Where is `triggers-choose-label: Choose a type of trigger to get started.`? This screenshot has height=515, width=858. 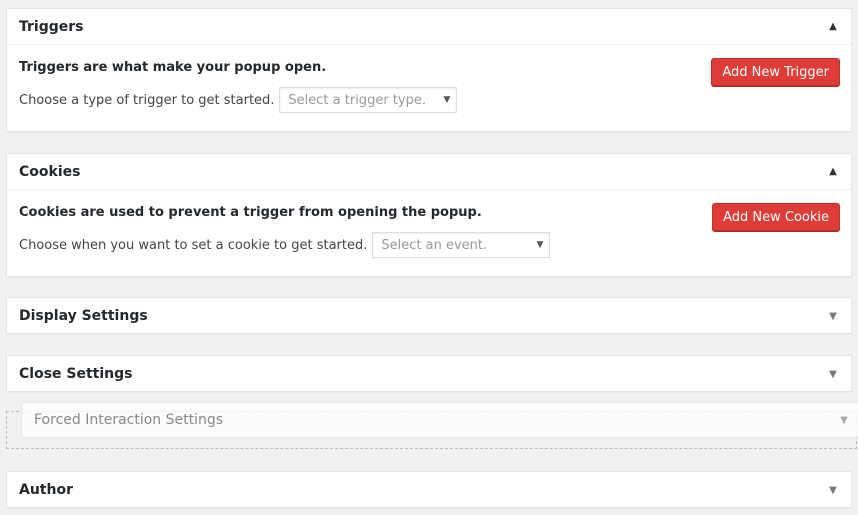 triggers-choose-label: Choose a type of trigger to get started. is located at coordinates (147, 100).